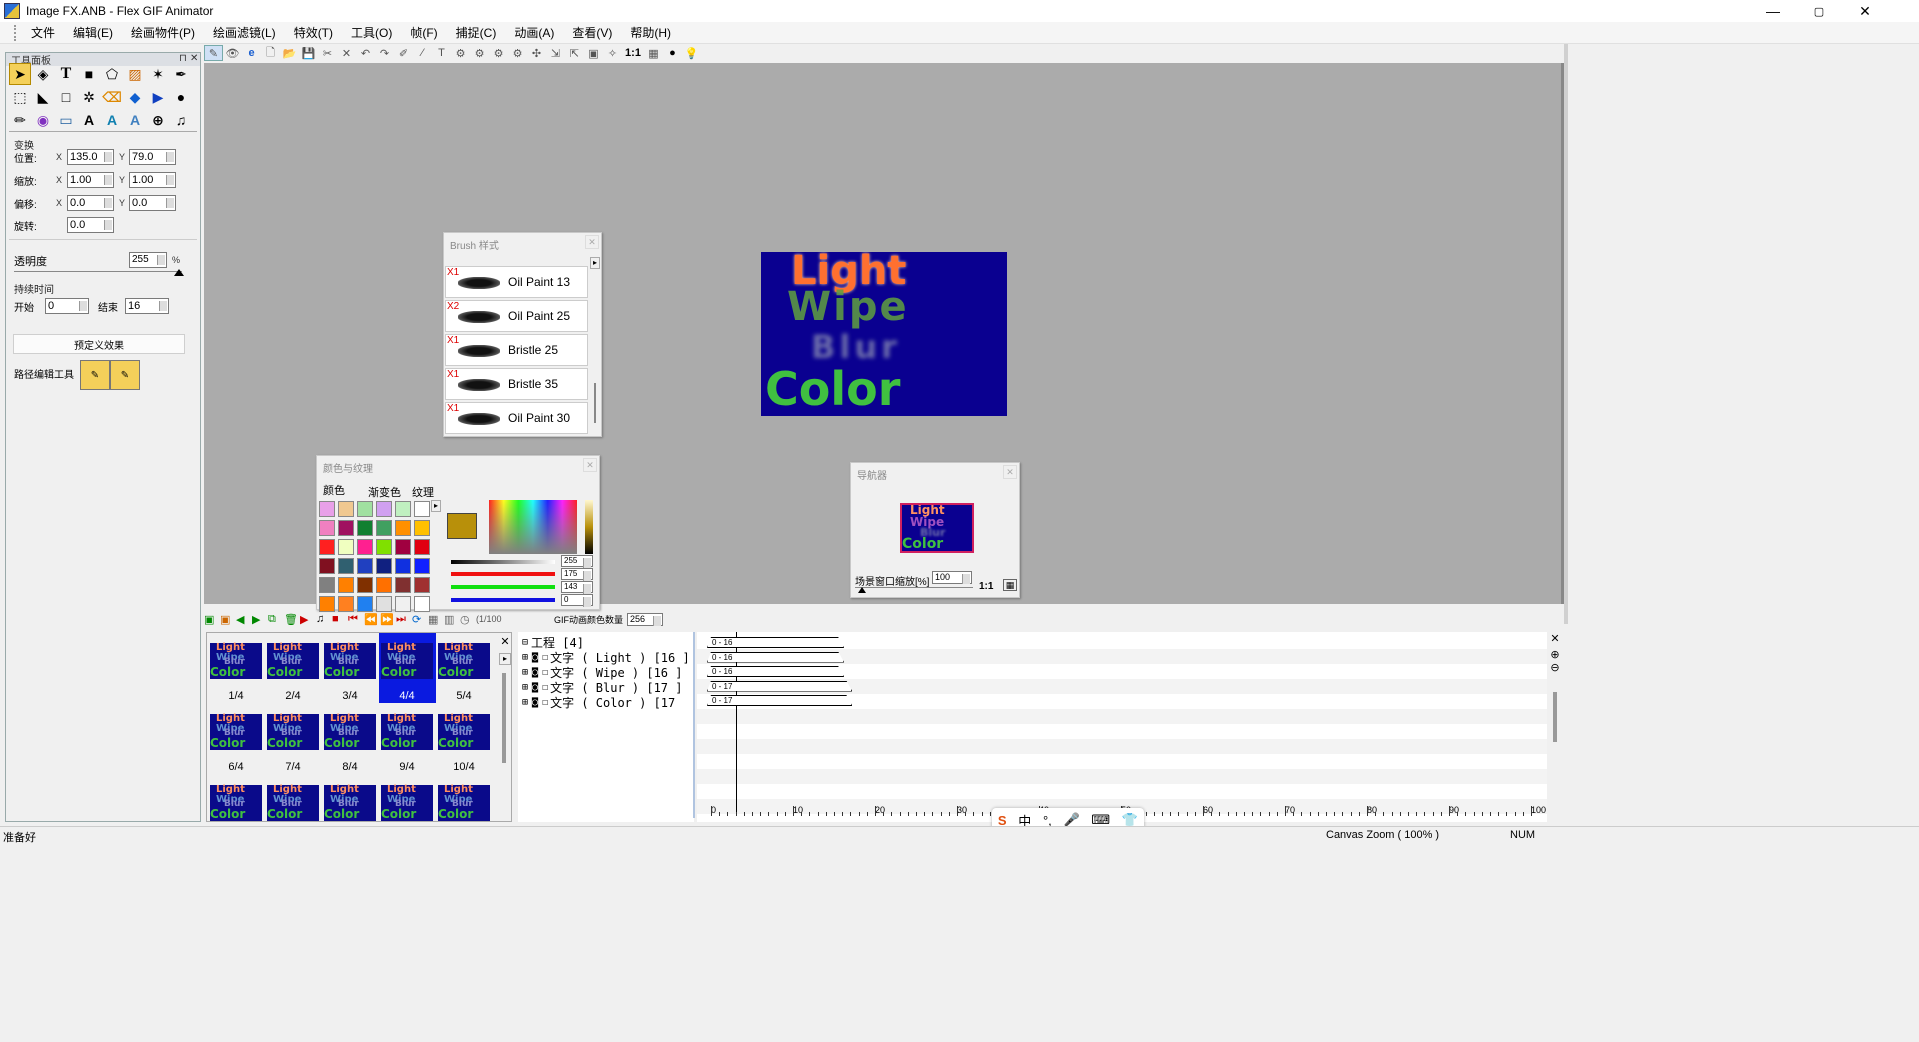 The width and height of the screenshot is (1919, 1042). I want to click on delete-frame-icon: 🗑, so click(292, 619).